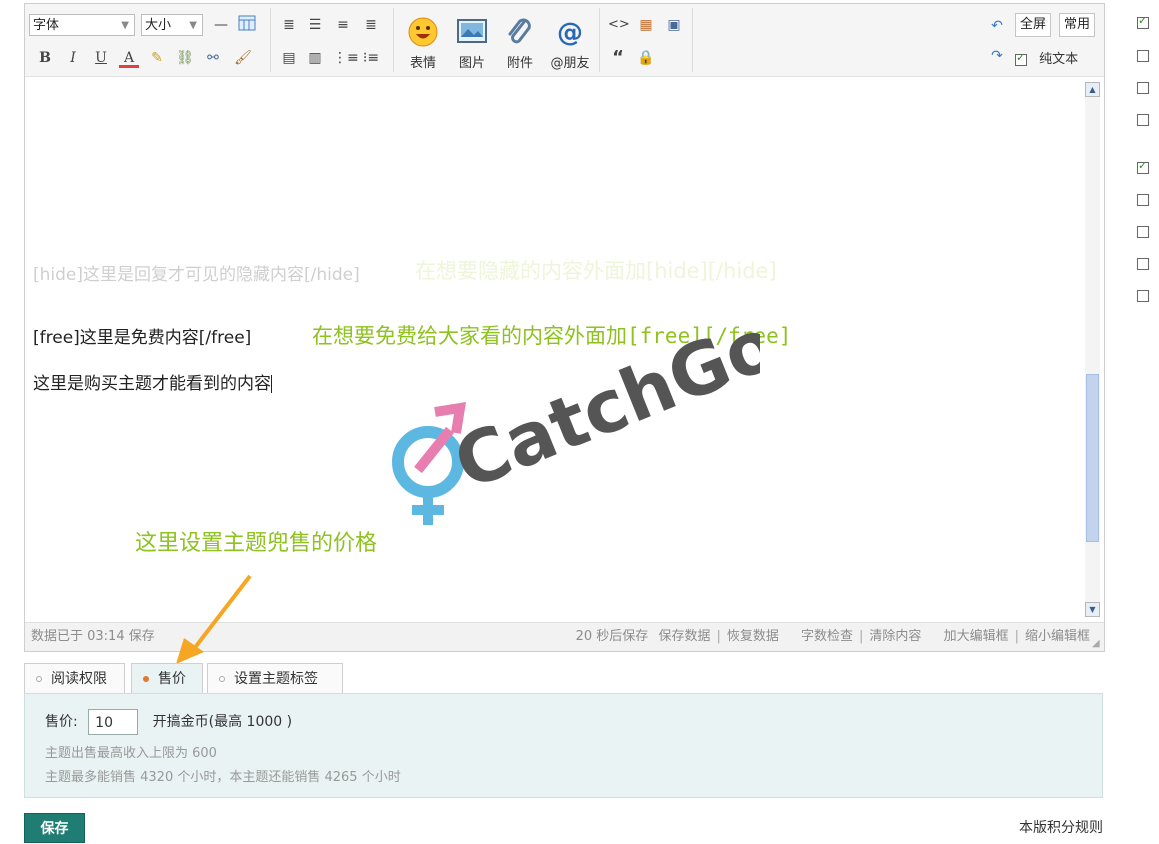 Image resolution: width=1159 pixels, height=844 pixels. I want to click on attachment-button-label: 附件, so click(519, 63).